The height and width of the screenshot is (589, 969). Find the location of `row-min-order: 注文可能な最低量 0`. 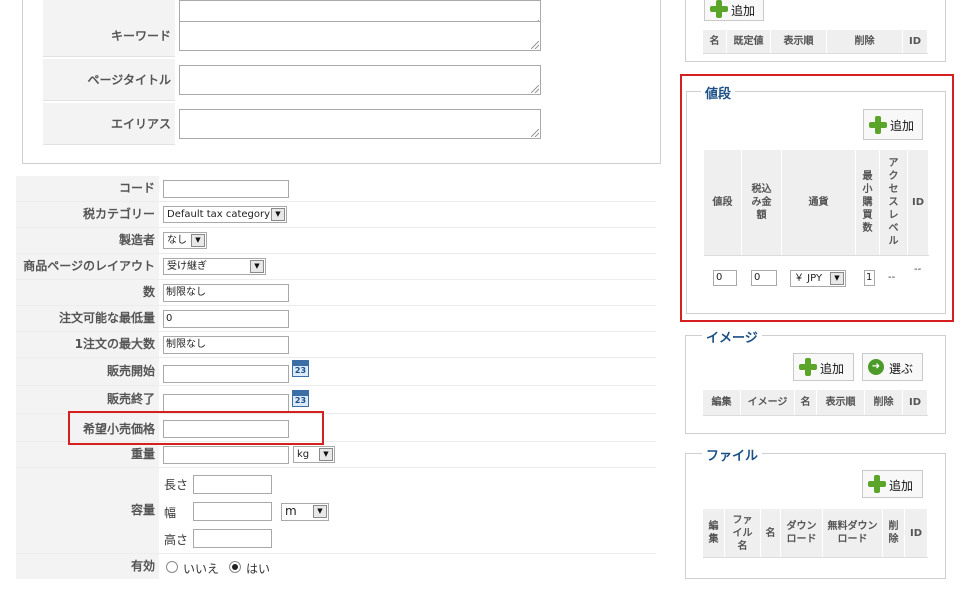

row-min-order: 注文可能な最低量 0 is located at coordinates (336, 319).